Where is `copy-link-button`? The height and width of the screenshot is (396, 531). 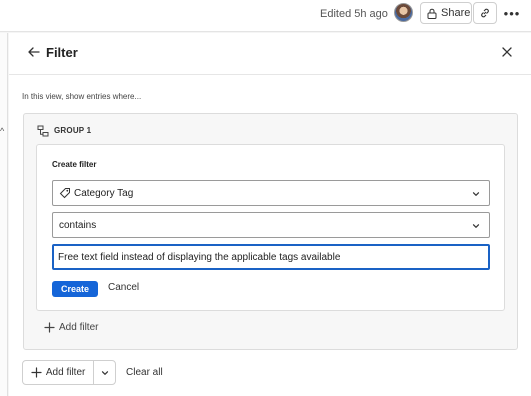
copy-link-button is located at coordinates (485, 13).